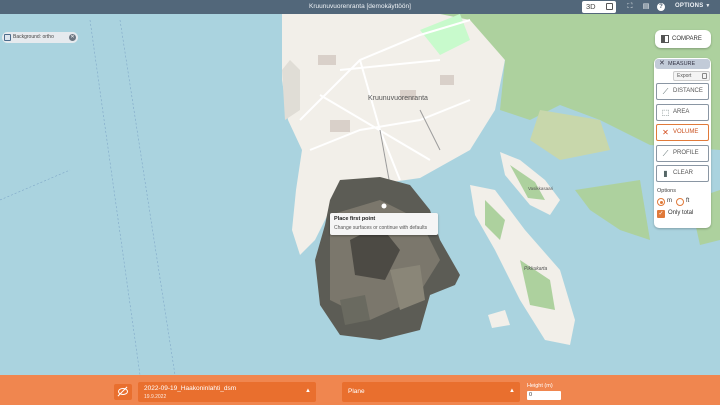 The width and height of the screenshot is (720, 405). Describe the element at coordinates (689, 6) in the screenshot. I see `options-label: OPTIONS` at that location.